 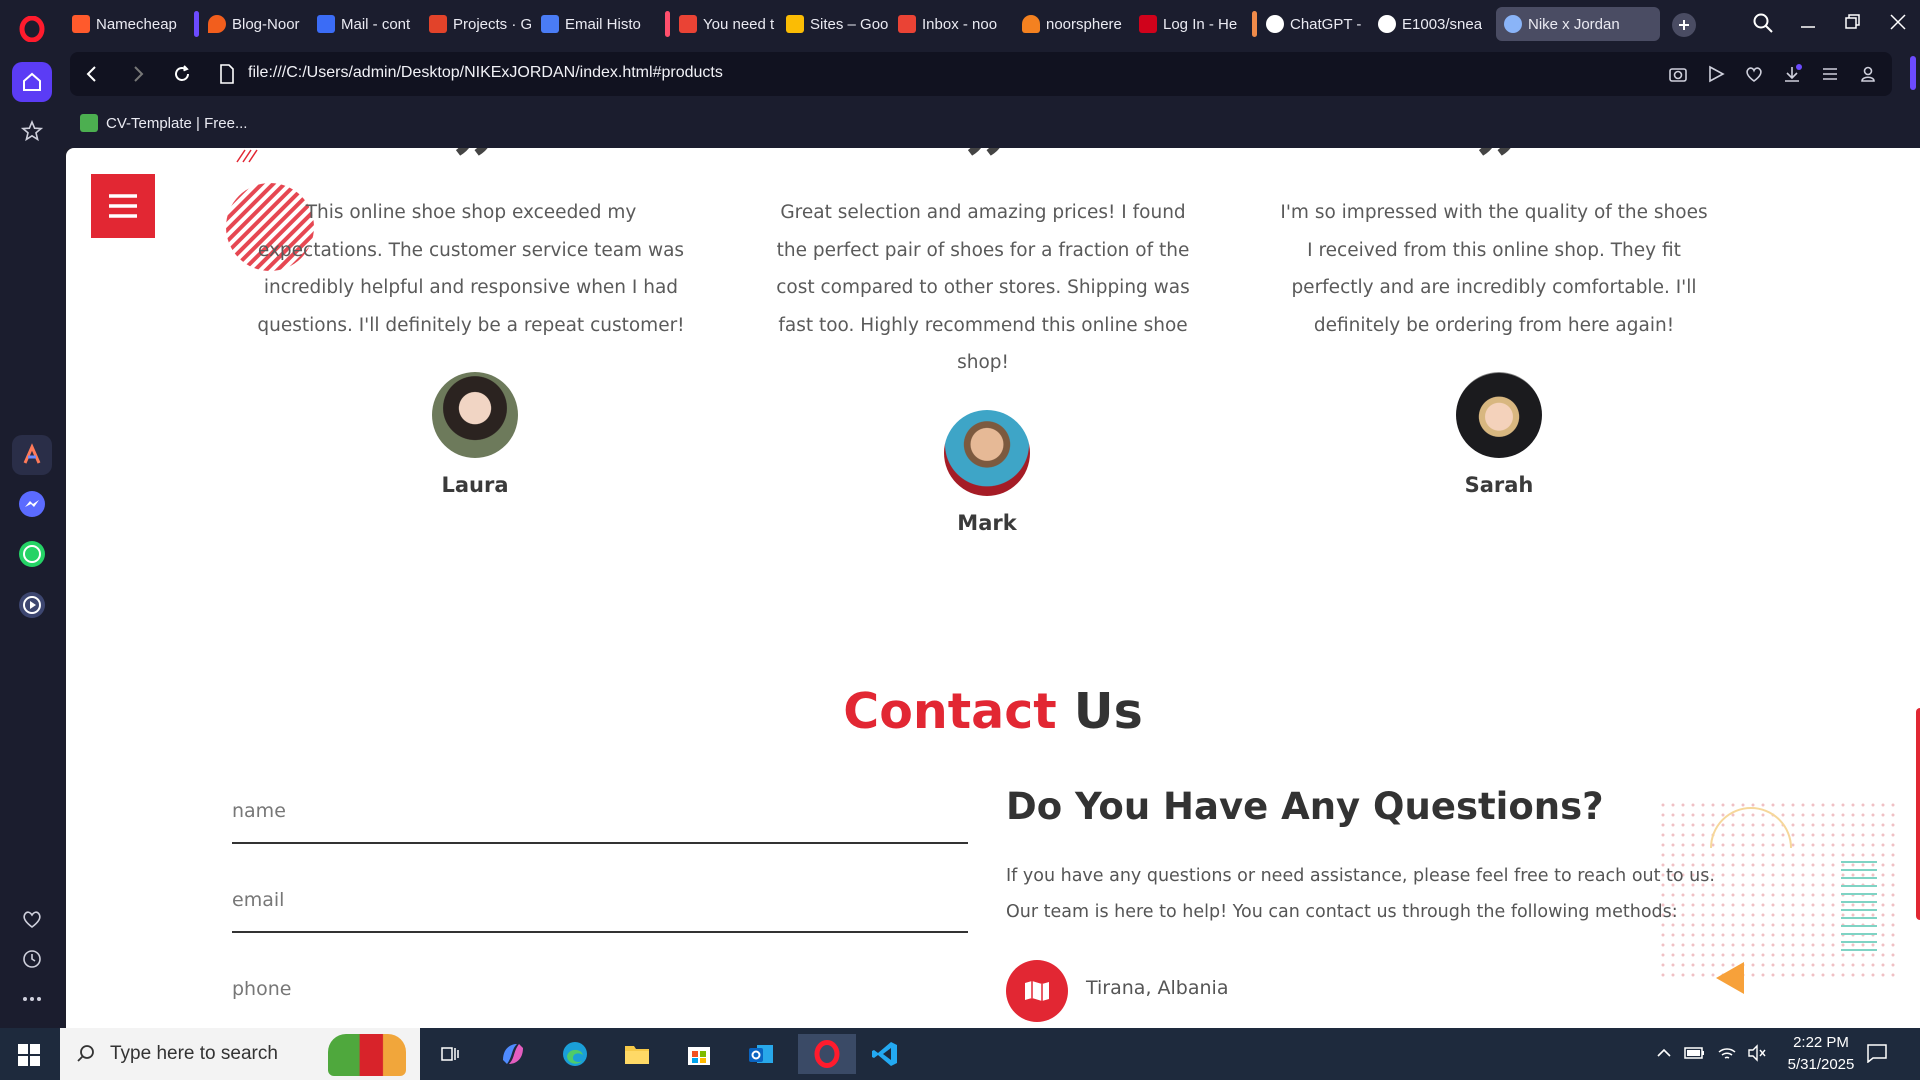 What do you see at coordinates (1664, 1055) in the screenshot?
I see `chevron-up-icon` at bounding box center [1664, 1055].